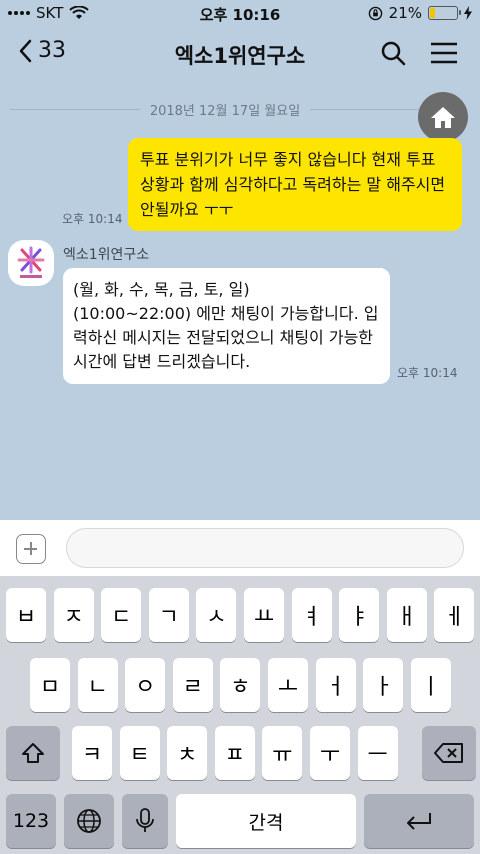  I want to click on key-ㅍ: ㅍ, so click(234, 753).